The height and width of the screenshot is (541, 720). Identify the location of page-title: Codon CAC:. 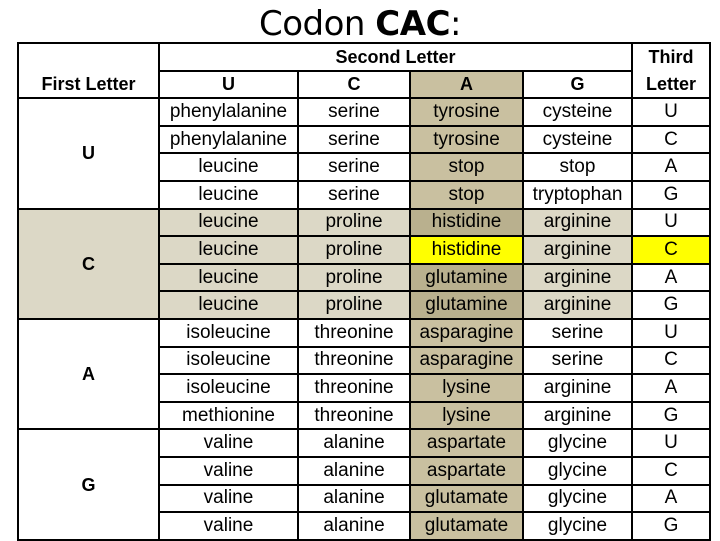
(360, 24).